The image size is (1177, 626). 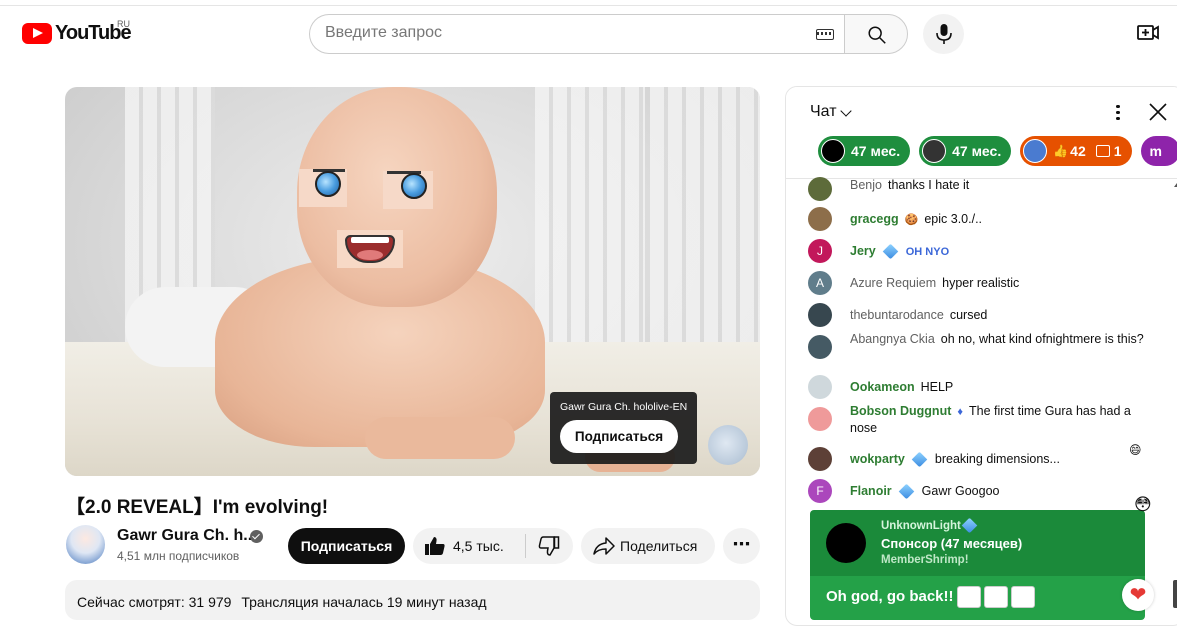 I want to click on stream-started: Трансляция началась 19 минут назад, so click(x=364, y=602).